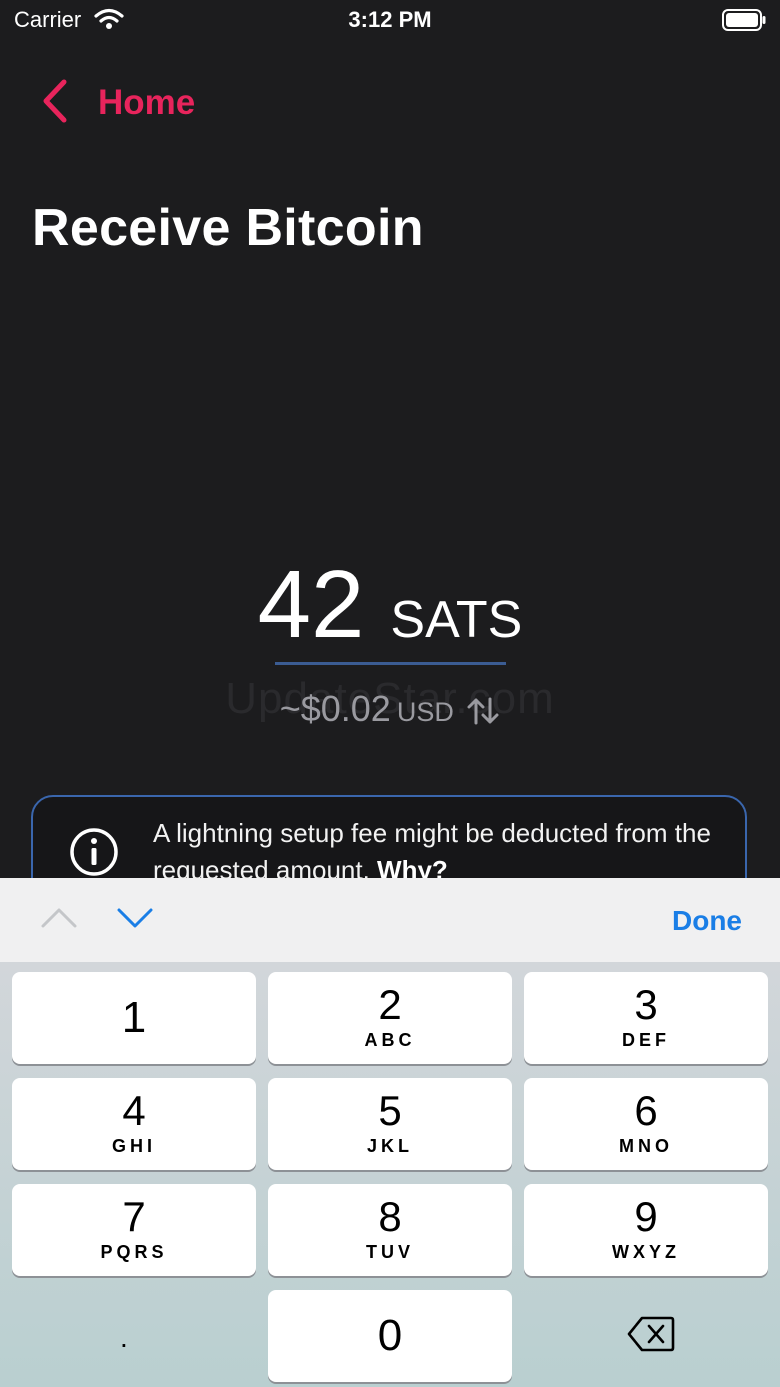 This screenshot has width=780, height=1387. I want to click on key-0: 0, so click(390, 1336).